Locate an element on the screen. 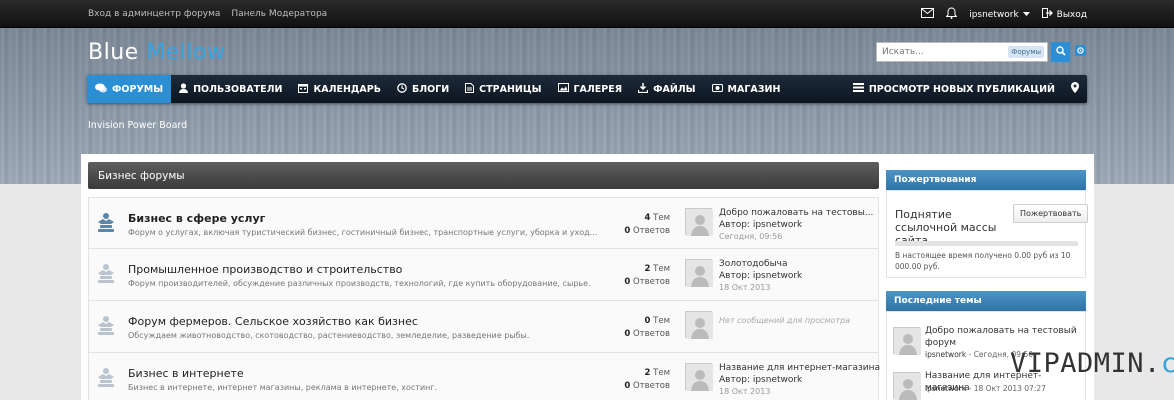 Image resolution: width=1174 pixels, height=400 pixels. nav-item-label: СТРАНИЦЫ is located at coordinates (510, 89).